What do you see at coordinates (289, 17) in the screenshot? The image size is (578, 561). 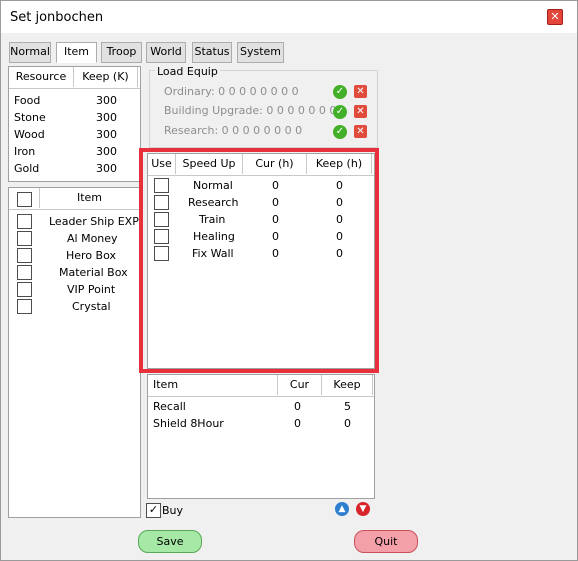 I see `title-bar: Set jonbochen ✕` at bounding box center [289, 17].